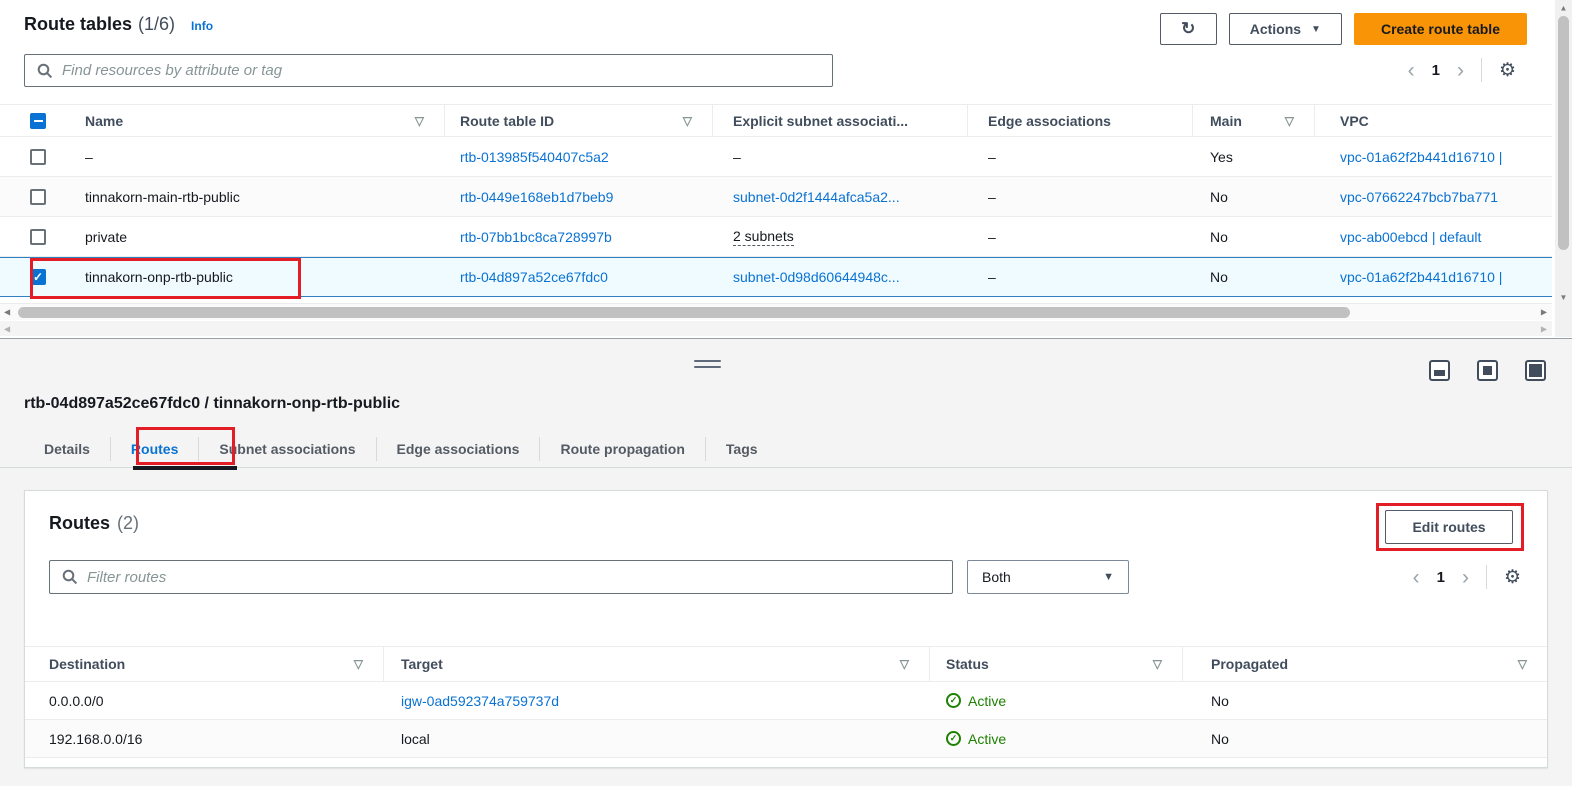 Image resolution: width=1572 pixels, height=786 pixels. I want to click on column-header-destination: Destination ▽, so click(204, 664).